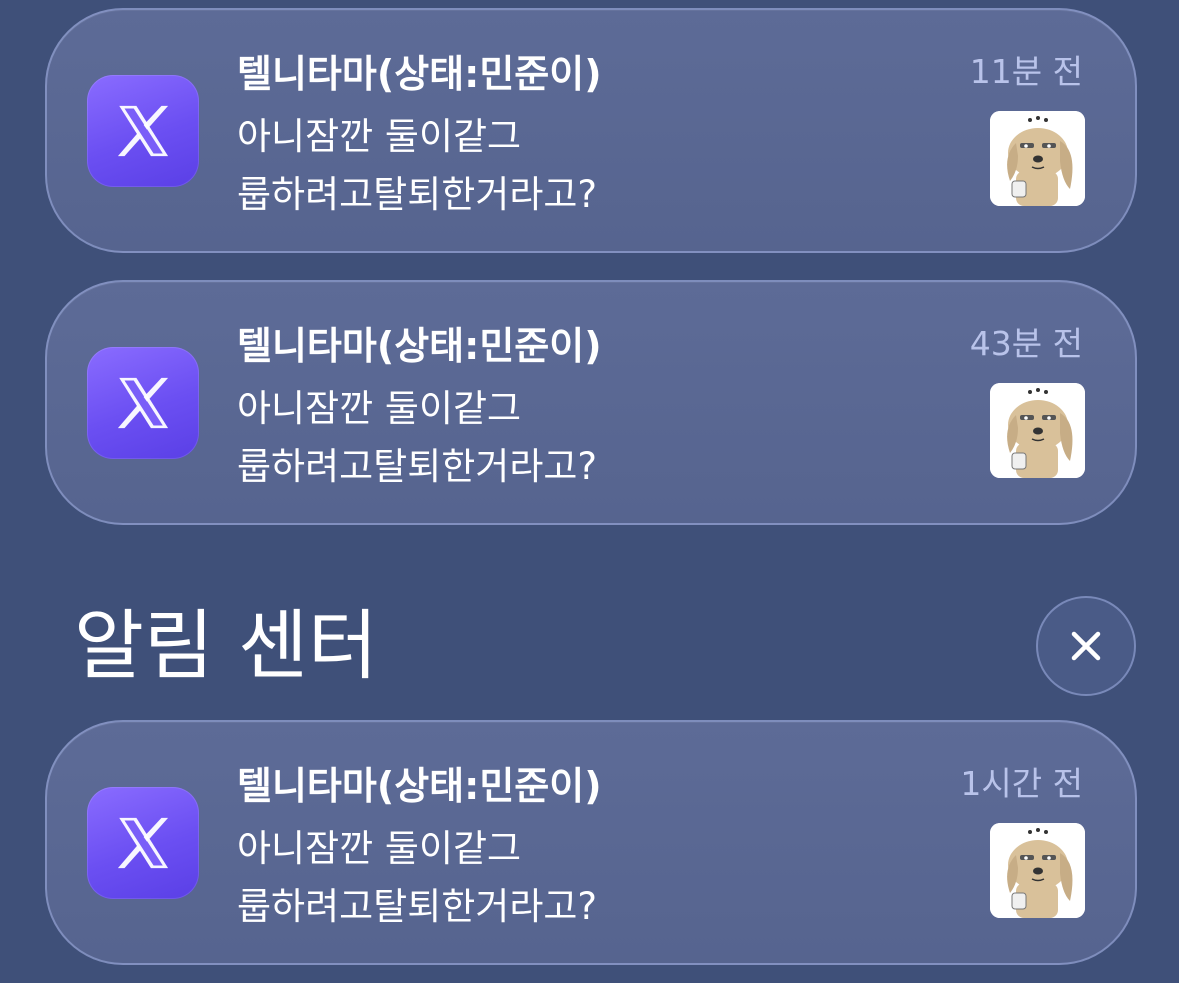 This screenshot has height=983, width=1179. What do you see at coordinates (226, 645) in the screenshot?
I see `notification-center-title: 알림 센터` at bounding box center [226, 645].